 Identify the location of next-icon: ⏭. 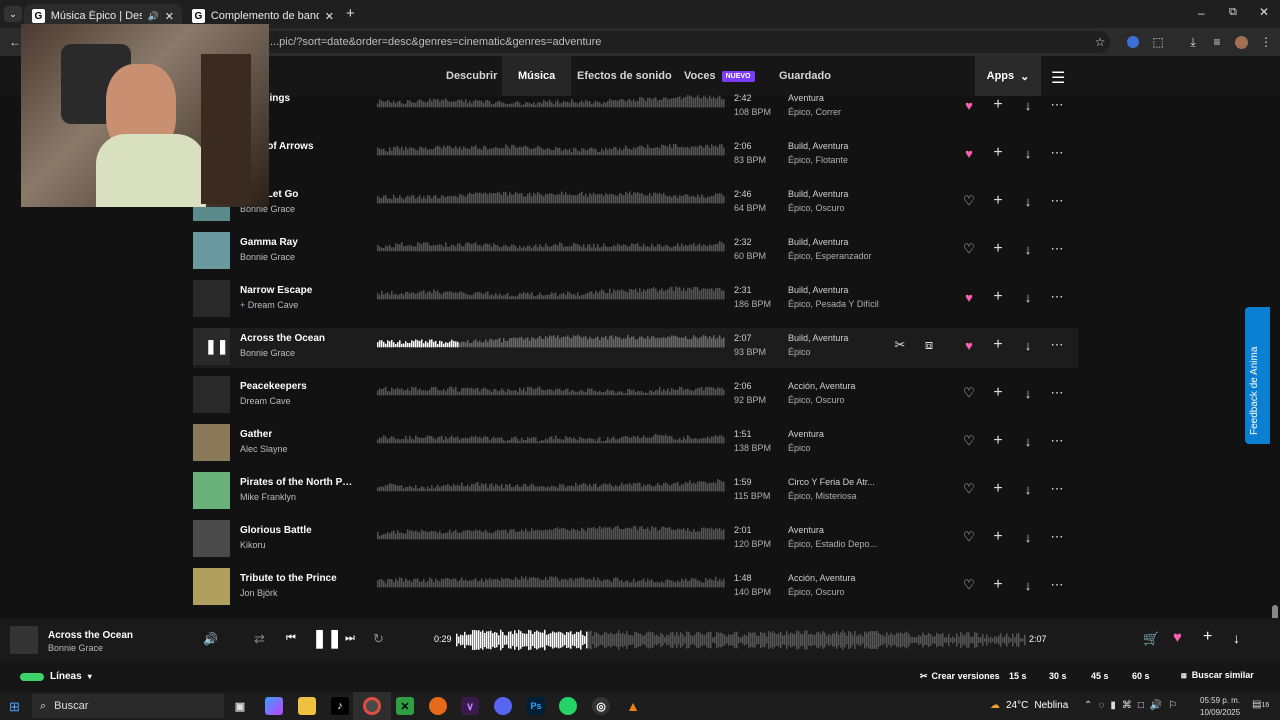
(350, 638).